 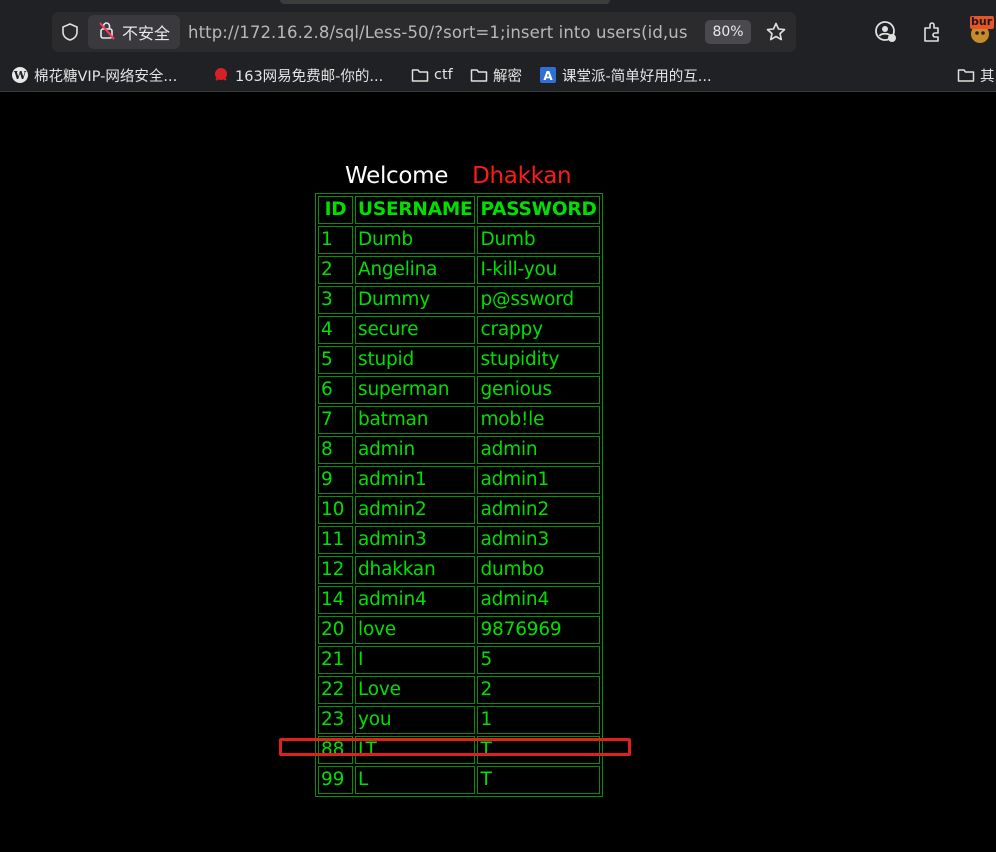 What do you see at coordinates (432, 75) in the screenshot?
I see `bookmark-item: ctf` at bounding box center [432, 75].